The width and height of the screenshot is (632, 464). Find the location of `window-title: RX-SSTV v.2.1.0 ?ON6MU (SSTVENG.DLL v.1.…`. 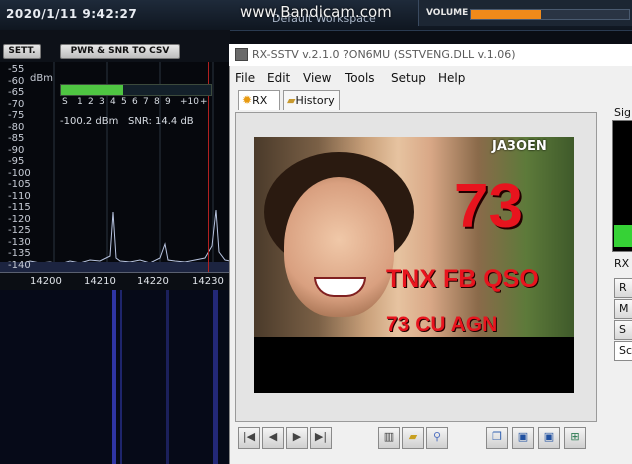

window-title: RX-SSTV v.2.1.0 ?ON6MU (SSTVENG.DLL v.1.… is located at coordinates (384, 54).